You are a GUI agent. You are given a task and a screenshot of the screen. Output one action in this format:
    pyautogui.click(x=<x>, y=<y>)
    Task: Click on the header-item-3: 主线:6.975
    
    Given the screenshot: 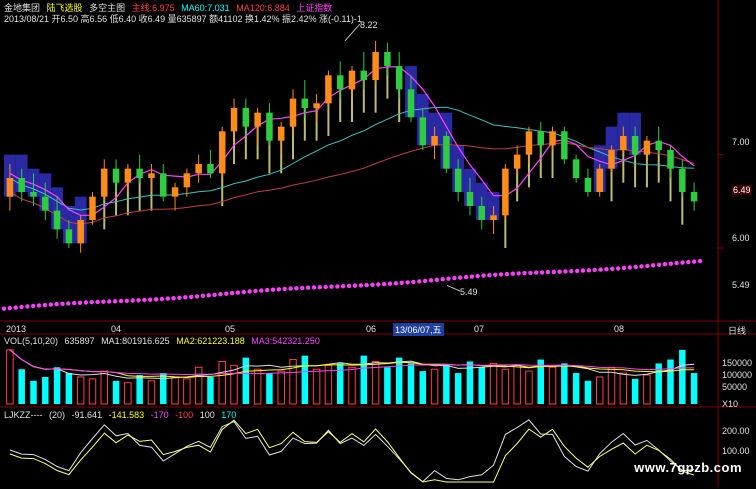 What is the action you would take?
    pyautogui.click(x=153, y=8)
    